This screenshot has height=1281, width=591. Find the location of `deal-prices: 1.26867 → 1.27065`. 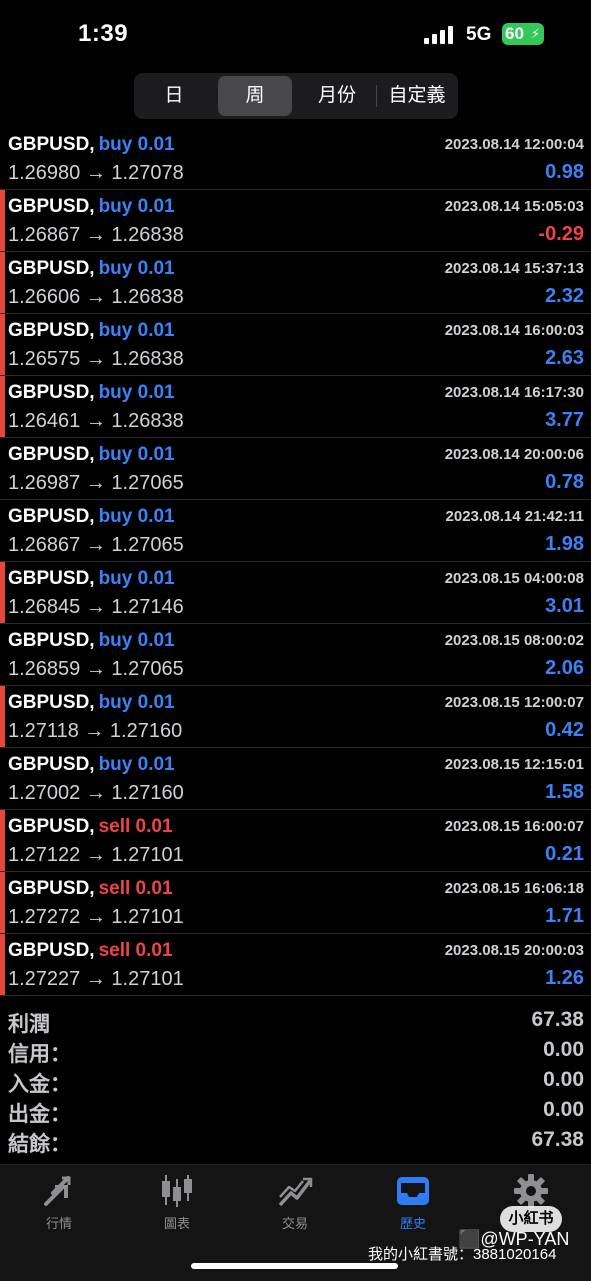

deal-prices: 1.26867 → 1.27065 is located at coordinates (96, 545).